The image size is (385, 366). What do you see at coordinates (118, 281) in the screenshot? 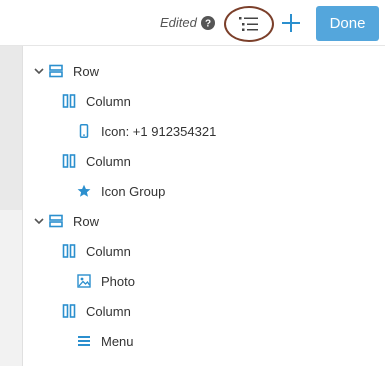
I see `tree-item-label: Photo` at bounding box center [118, 281].